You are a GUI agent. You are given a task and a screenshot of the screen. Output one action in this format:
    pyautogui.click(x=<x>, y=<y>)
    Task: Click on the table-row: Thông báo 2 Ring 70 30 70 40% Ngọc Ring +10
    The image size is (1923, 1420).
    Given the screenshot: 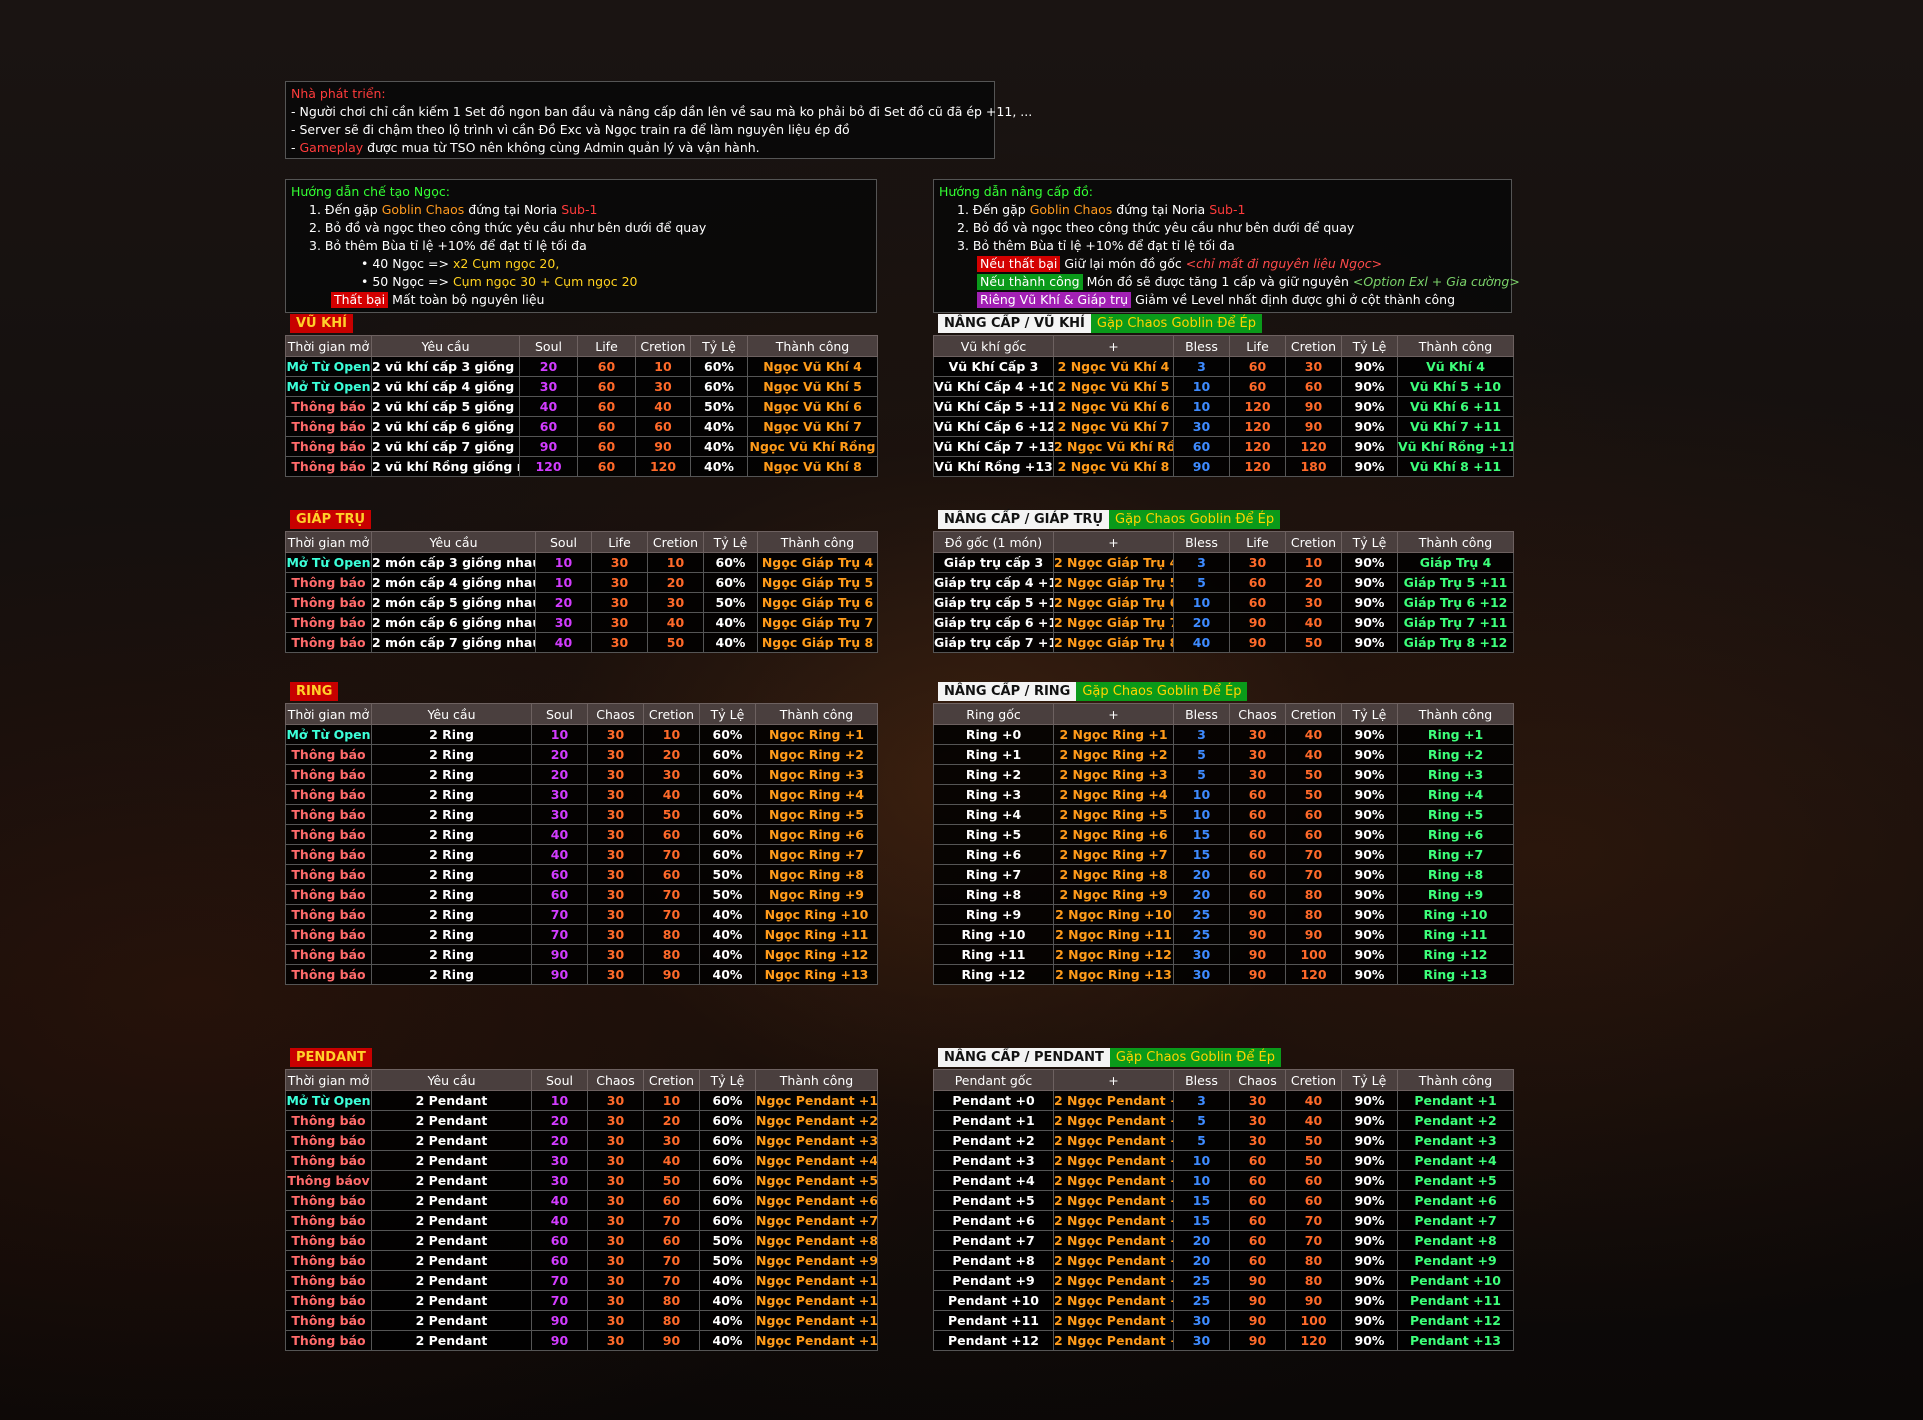 What is the action you would take?
    pyautogui.click(x=581, y=914)
    